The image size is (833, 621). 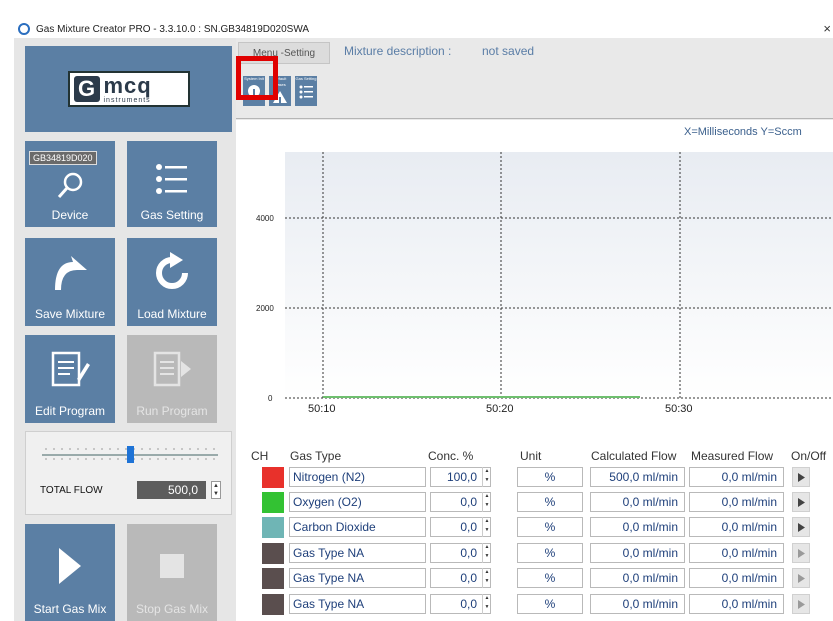 I want to click on logo-box: G mcq instruments, so click(x=128, y=89).